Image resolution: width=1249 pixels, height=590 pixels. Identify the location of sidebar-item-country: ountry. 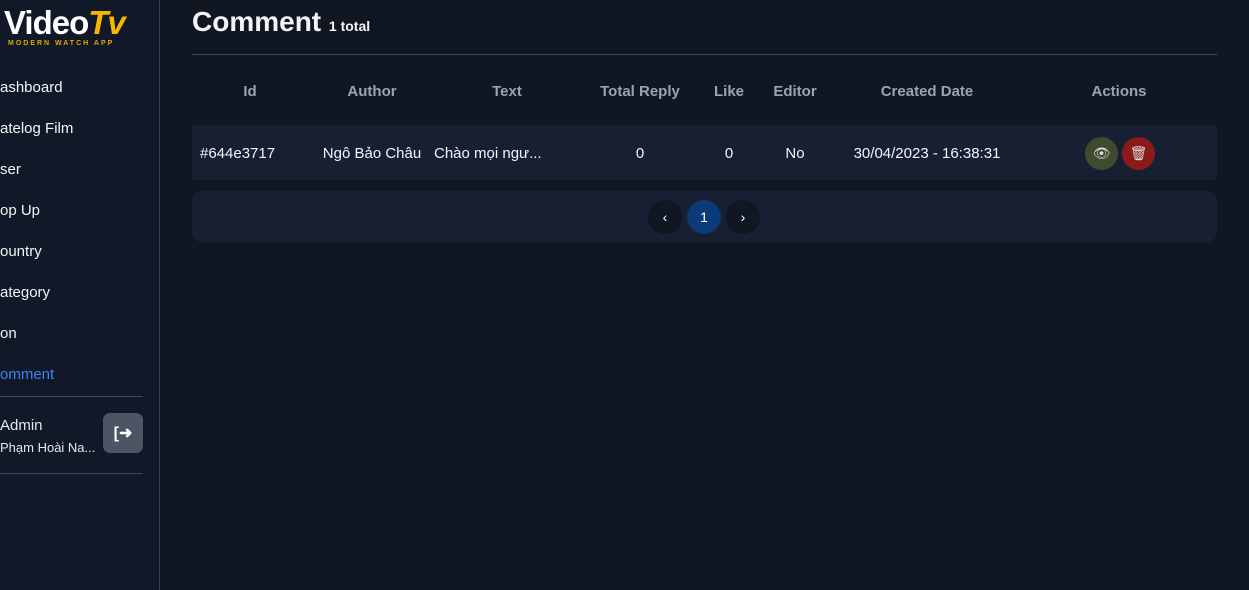
(36, 263).